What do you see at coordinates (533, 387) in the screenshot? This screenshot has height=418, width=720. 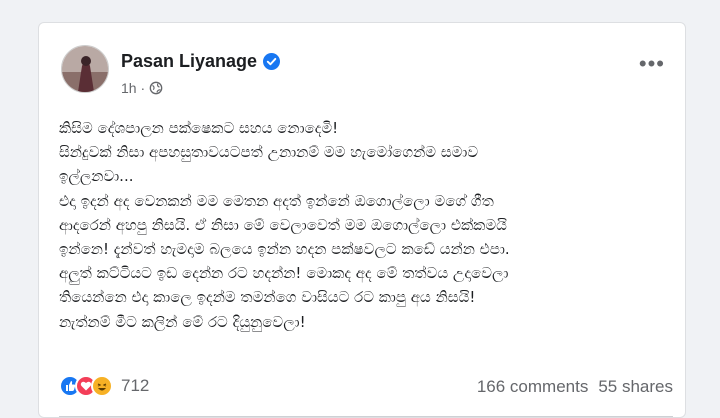 I see `comments-count: 166 comments` at bounding box center [533, 387].